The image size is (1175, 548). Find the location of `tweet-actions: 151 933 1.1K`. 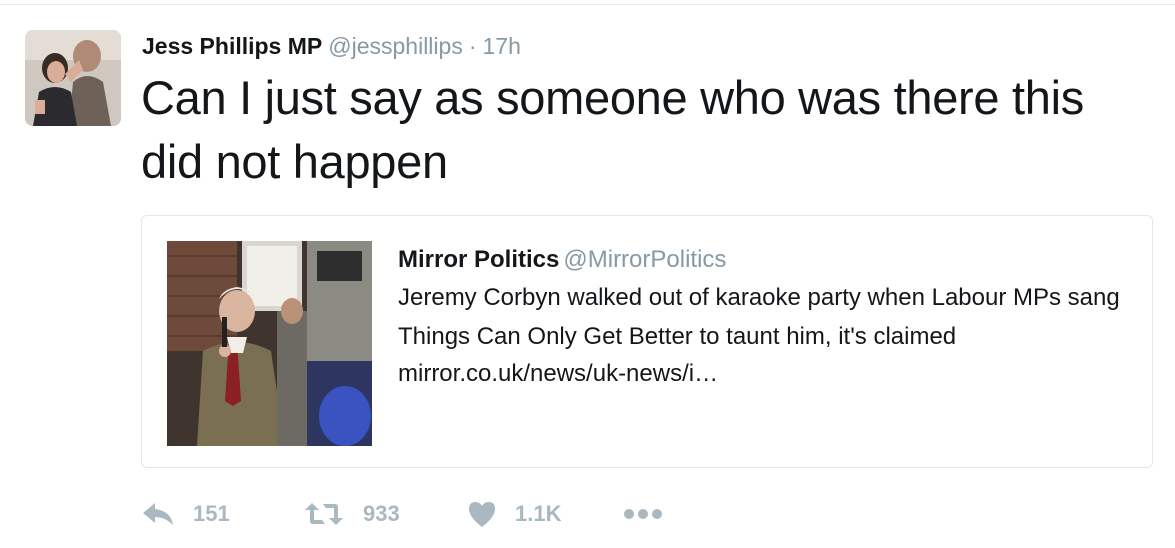

tweet-actions: 151 933 1.1K is located at coordinates (402, 514).